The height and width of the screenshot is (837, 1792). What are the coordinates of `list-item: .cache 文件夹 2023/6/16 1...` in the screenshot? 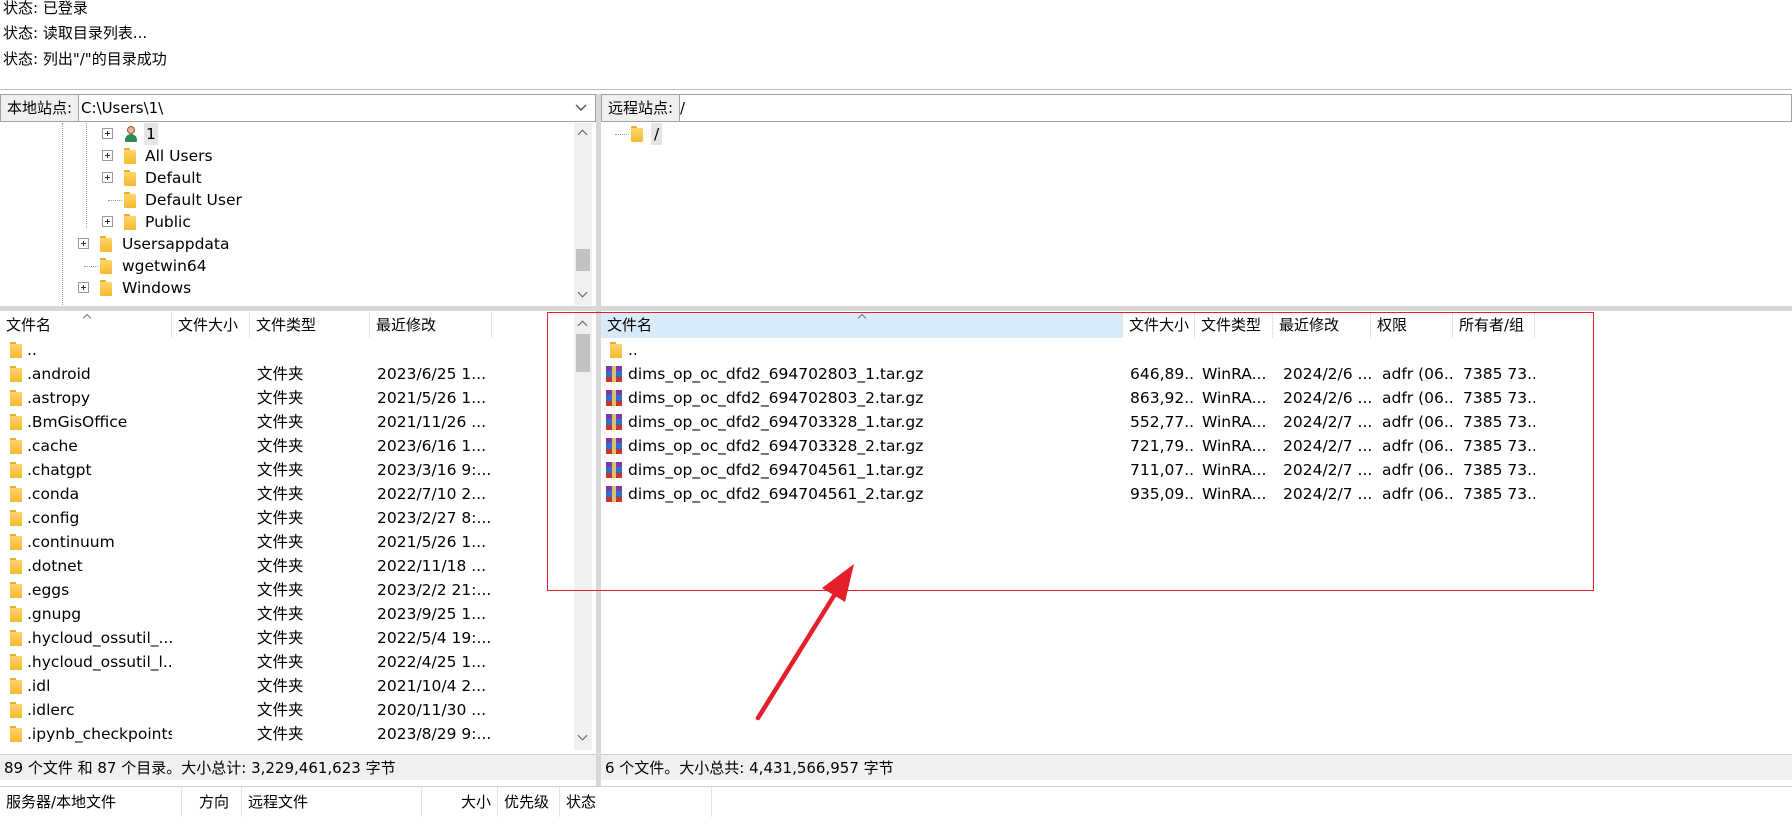 It's located at (287, 446).